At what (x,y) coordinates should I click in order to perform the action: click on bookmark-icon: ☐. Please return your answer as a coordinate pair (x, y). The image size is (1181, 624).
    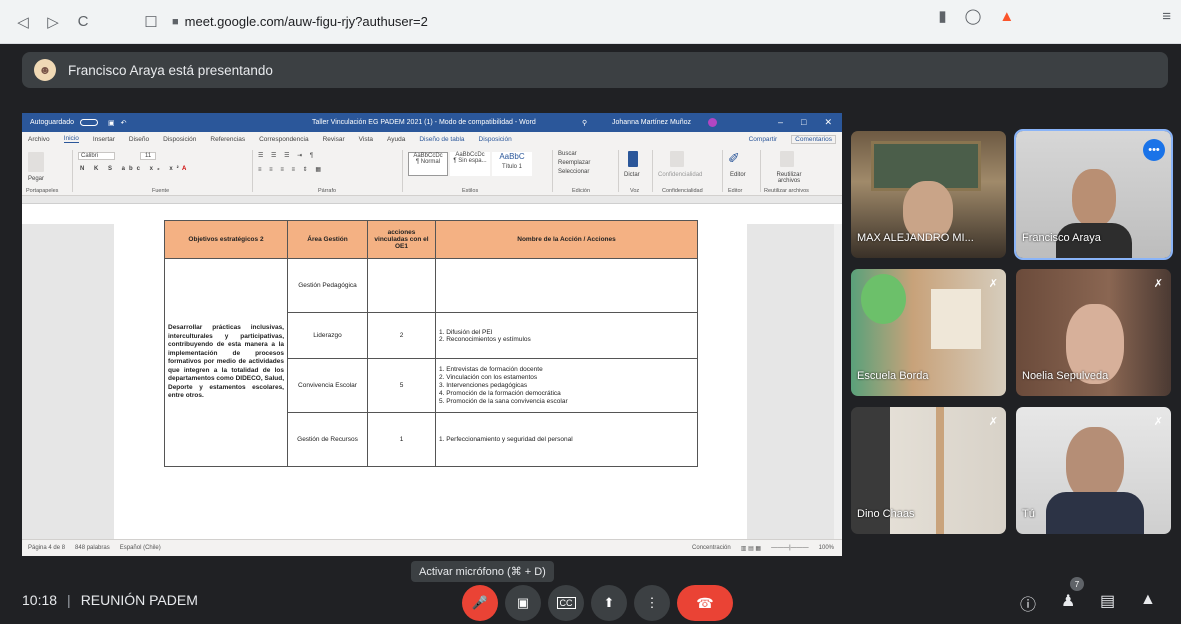
    Looking at the image, I should click on (151, 22).